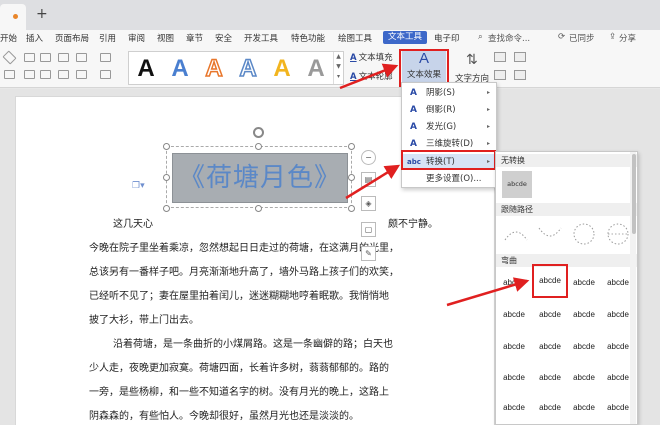 This screenshot has width=660, height=425. What do you see at coordinates (180, 69) in the screenshot?
I see `style-blue: A` at bounding box center [180, 69].